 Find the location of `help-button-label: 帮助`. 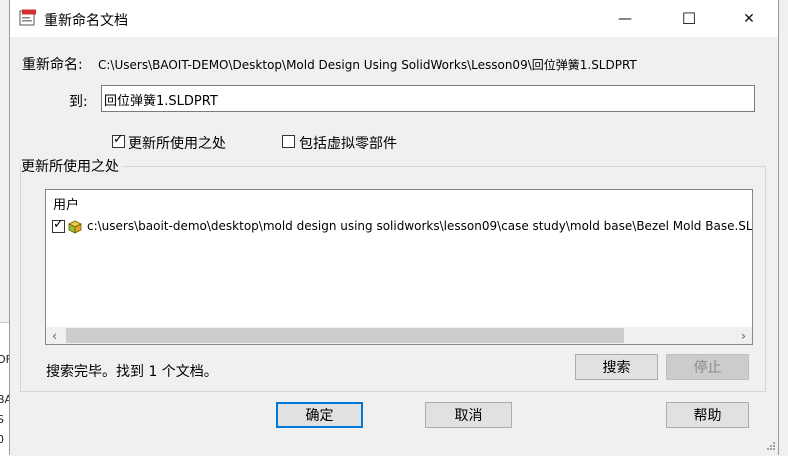

help-button-label: 帮助 is located at coordinates (707, 416).